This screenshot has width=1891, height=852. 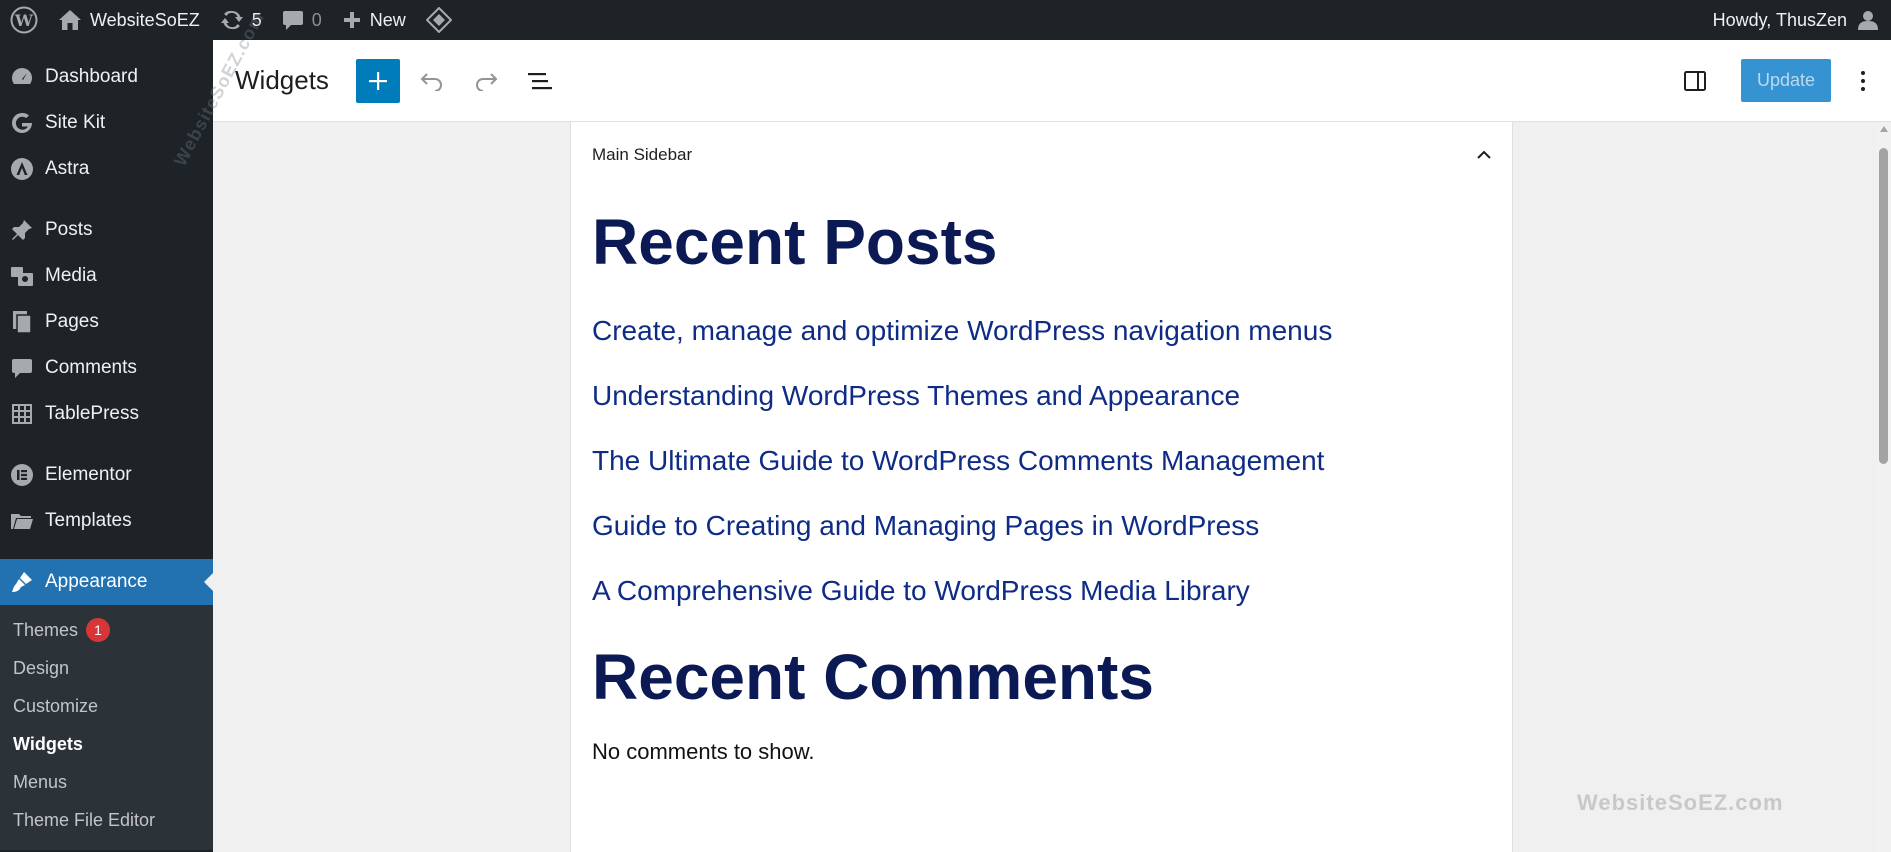 I want to click on wordpress-logo-icon: W, so click(x=24, y=20).